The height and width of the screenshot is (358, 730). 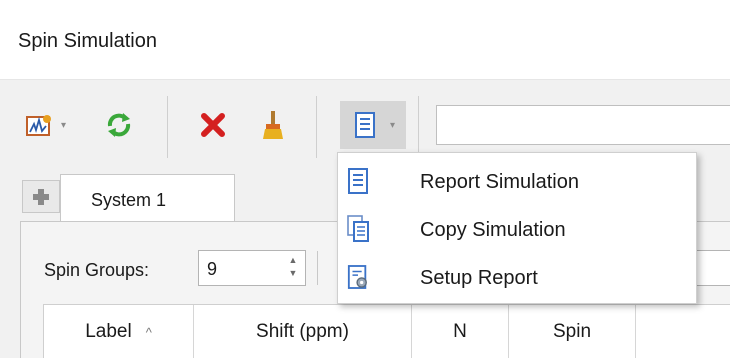 What do you see at coordinates (357, 277) in the screenshot?
I see `setup-report-icon` at bounding box center [357, 277].